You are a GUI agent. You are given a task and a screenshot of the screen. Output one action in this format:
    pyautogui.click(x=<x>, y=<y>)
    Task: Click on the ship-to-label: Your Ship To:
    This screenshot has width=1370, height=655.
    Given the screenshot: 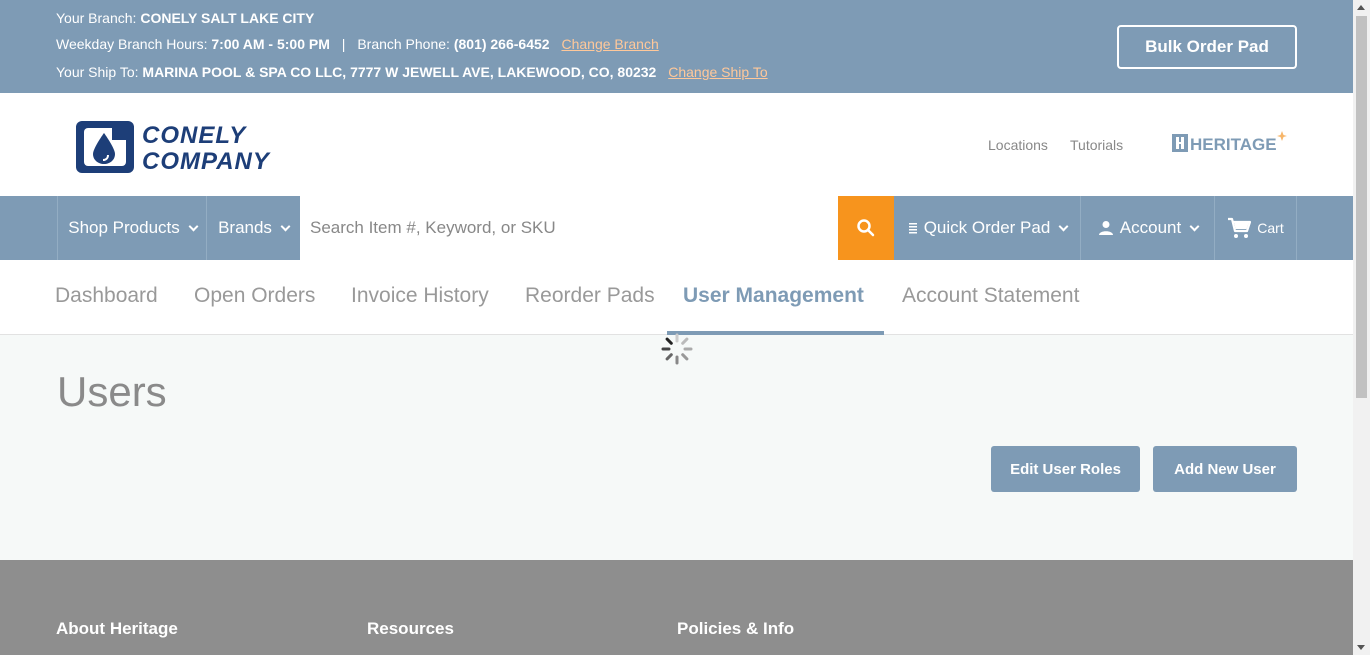 What is the action you would take?
    pyautogui.click(x=97, y=72)
    